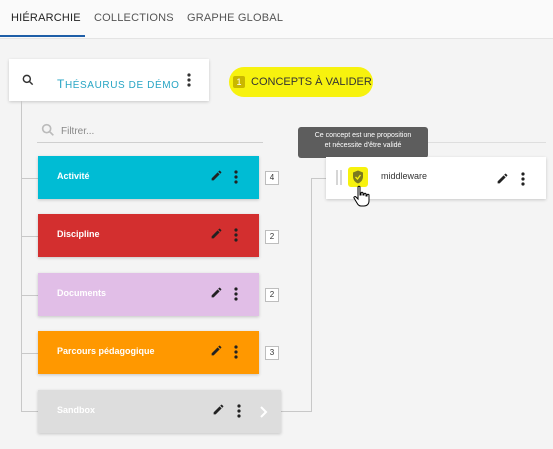 The image size is (553, 449). I want to click on chevron-right-icon, so click(264, 412).